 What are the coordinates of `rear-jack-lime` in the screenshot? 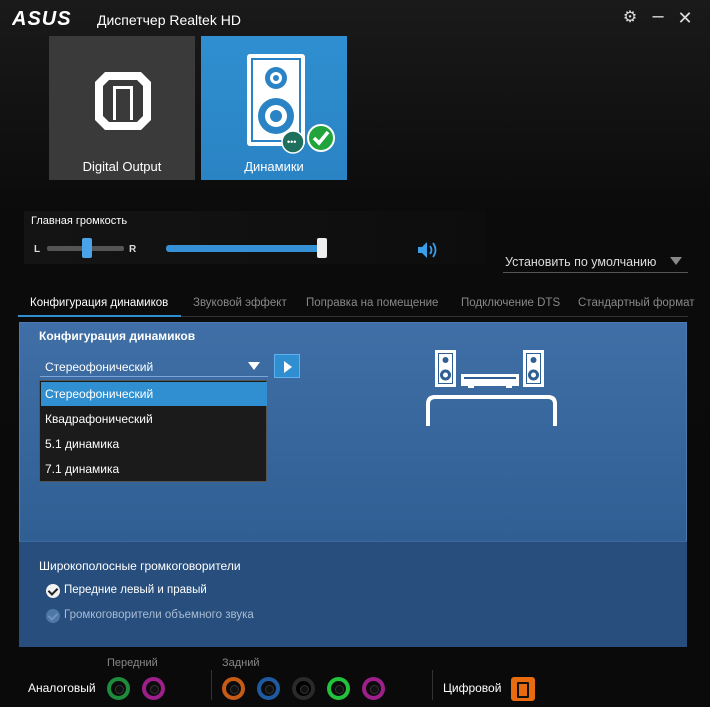 It's located at (338, 688).